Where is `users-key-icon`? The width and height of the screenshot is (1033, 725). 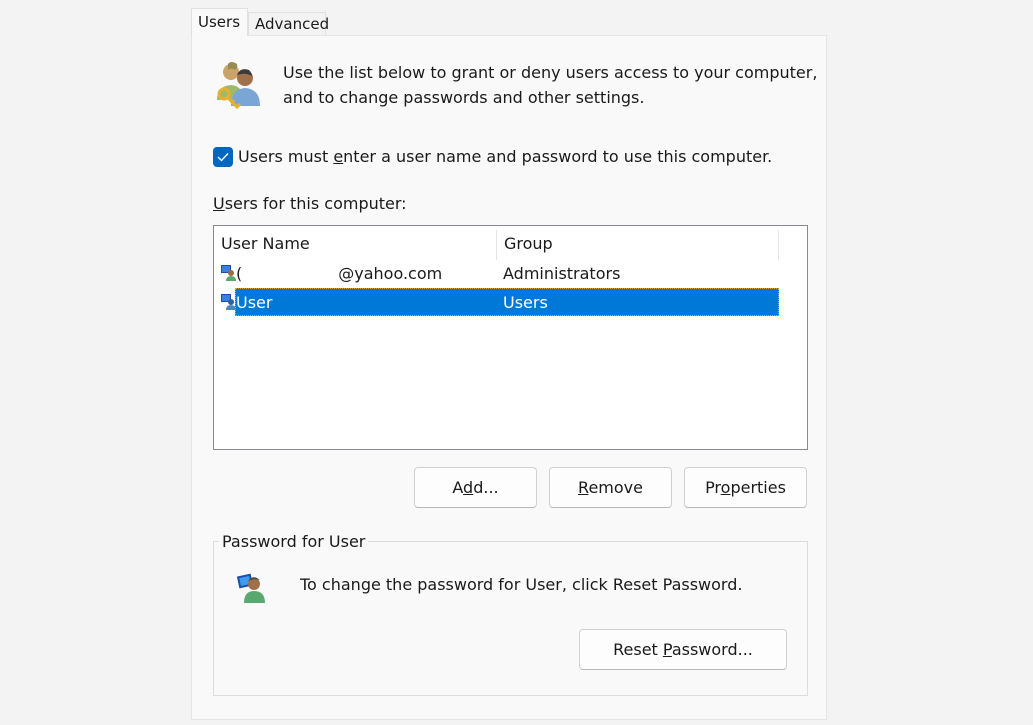
users-key-icon is located at coordinates (238, 84).